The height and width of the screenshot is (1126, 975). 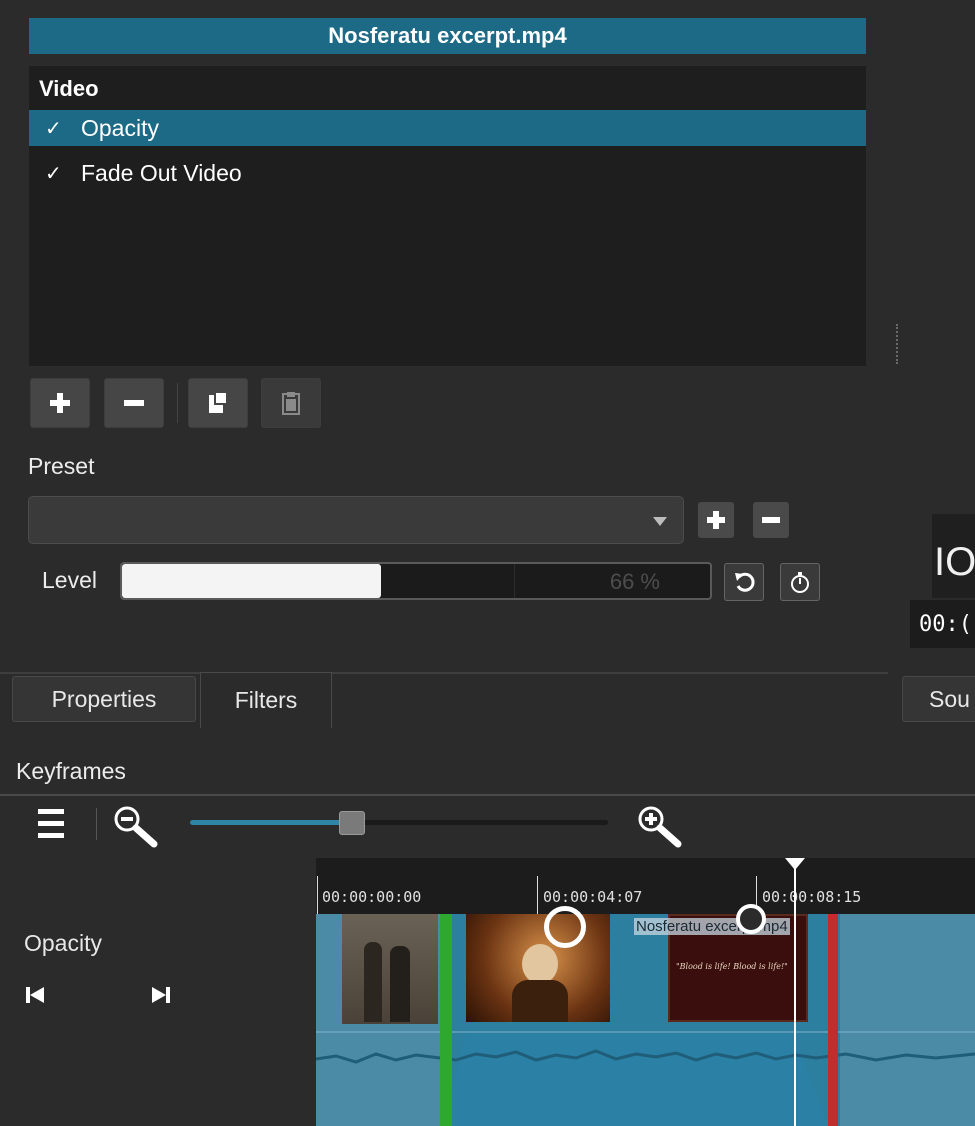 I want to click on chevron-down-icon, so click(x=660, y=521).